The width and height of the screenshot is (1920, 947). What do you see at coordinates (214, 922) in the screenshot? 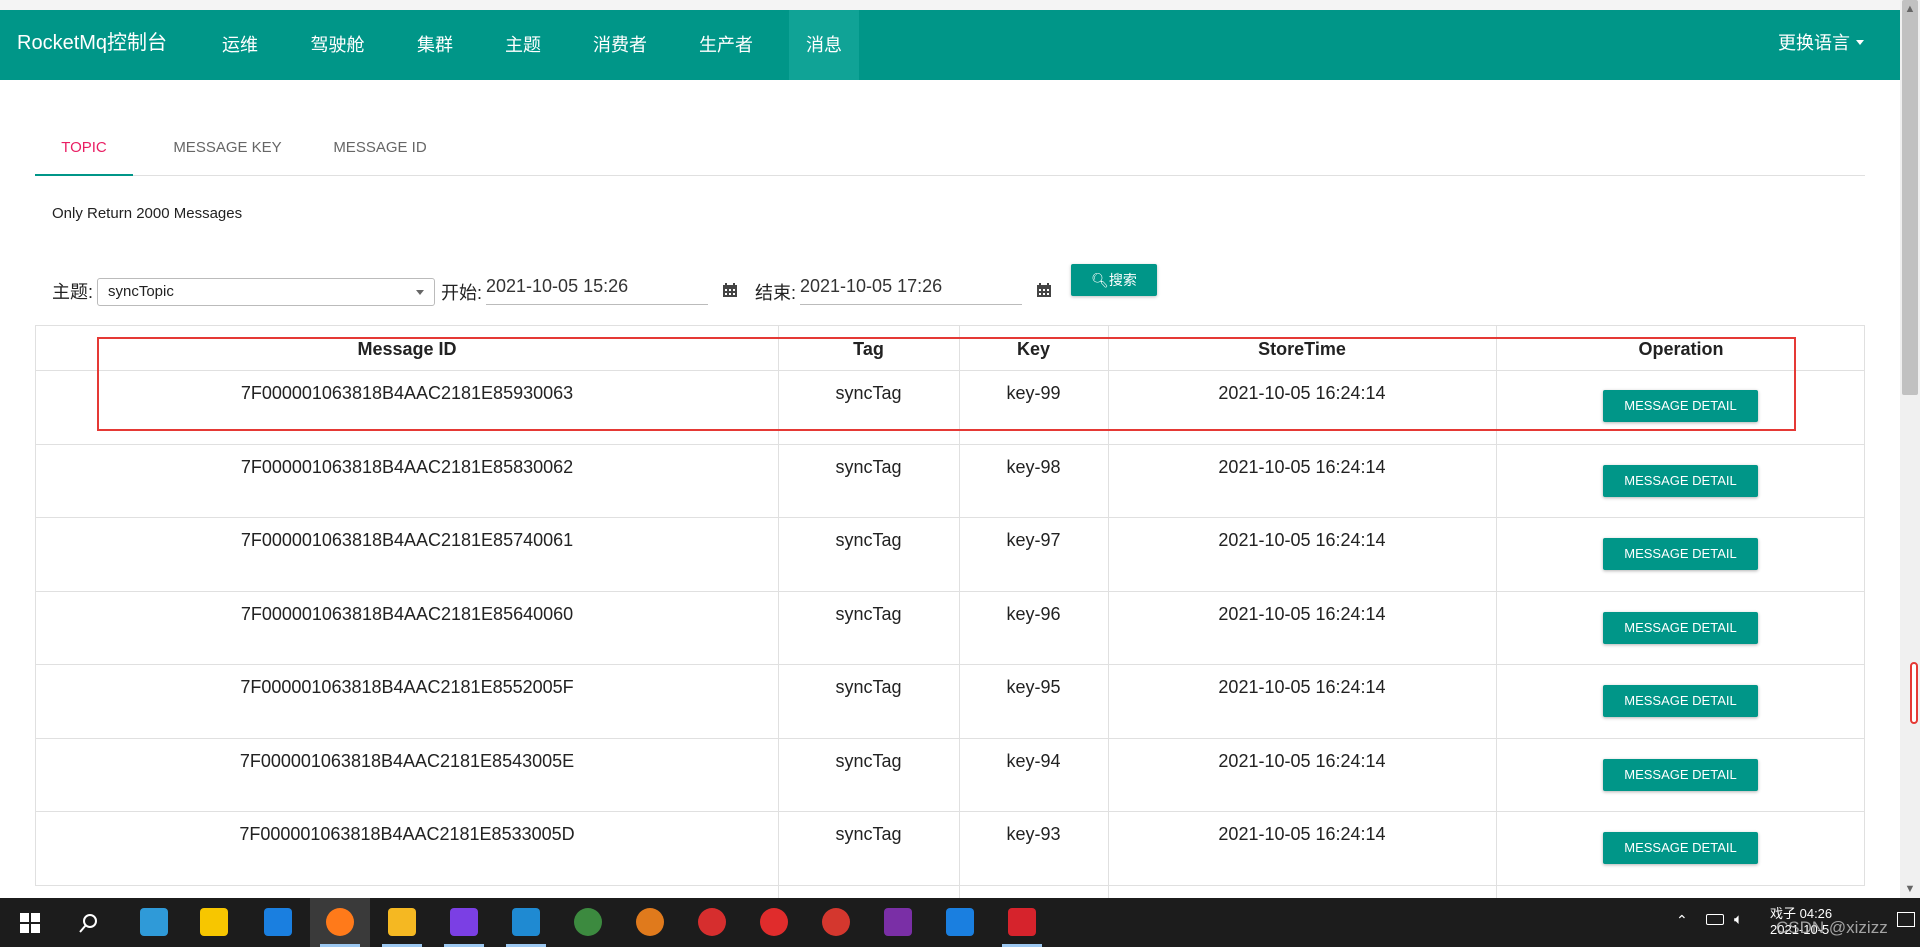
I see `sticky-notes-icon` at bounding box center [214, 922].